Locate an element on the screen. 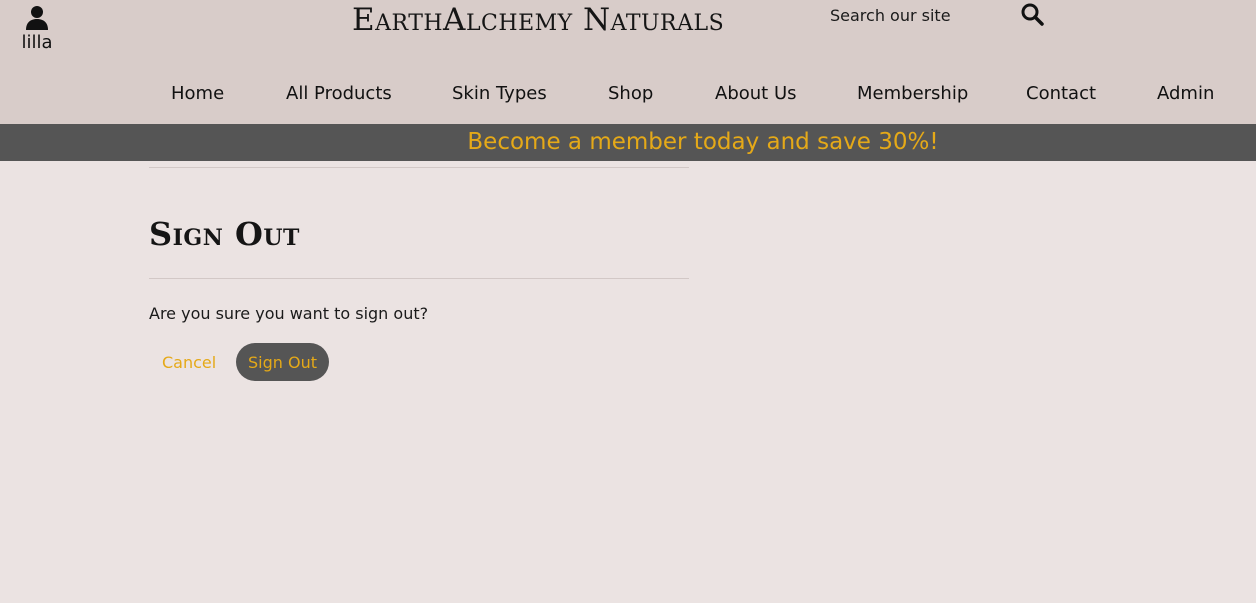 Image resolution: width=1256 pixels, height=603 pixels. account-menu: lilla is located at coordinates (37, 29).